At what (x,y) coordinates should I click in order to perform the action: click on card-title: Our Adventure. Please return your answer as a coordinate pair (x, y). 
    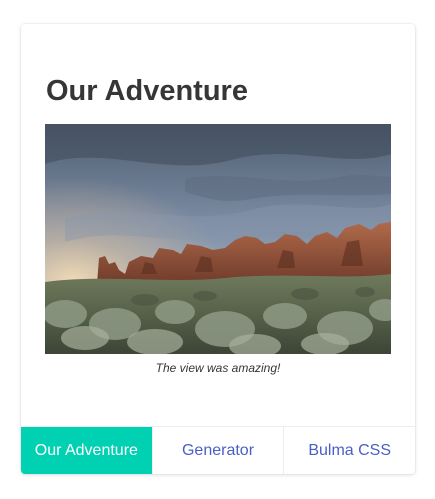
    Looking at the image, I should click on (147, 91).